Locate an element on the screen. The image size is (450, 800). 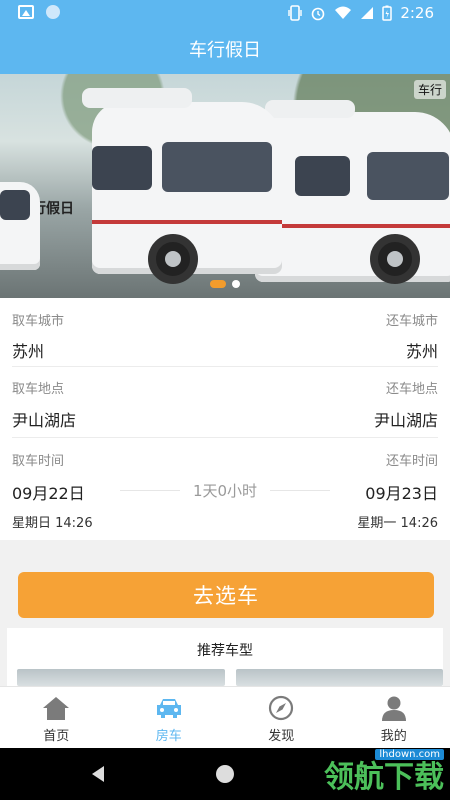
wifi-icon is located at coordinates (343, 12).